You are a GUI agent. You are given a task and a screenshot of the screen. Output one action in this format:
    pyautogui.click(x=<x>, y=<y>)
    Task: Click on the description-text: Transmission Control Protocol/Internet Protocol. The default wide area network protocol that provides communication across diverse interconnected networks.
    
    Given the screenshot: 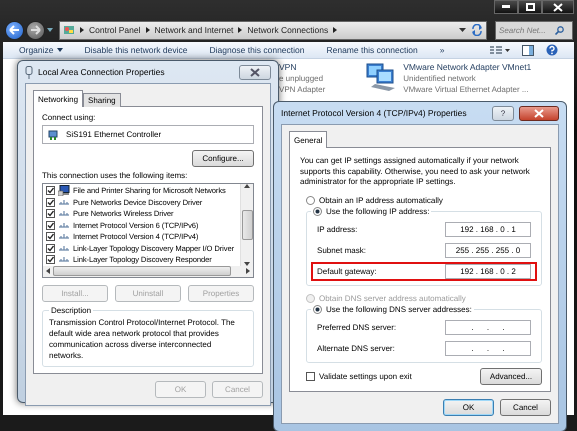 What is the action you would take?
    pyautogui.click(x=142, y=338)
    